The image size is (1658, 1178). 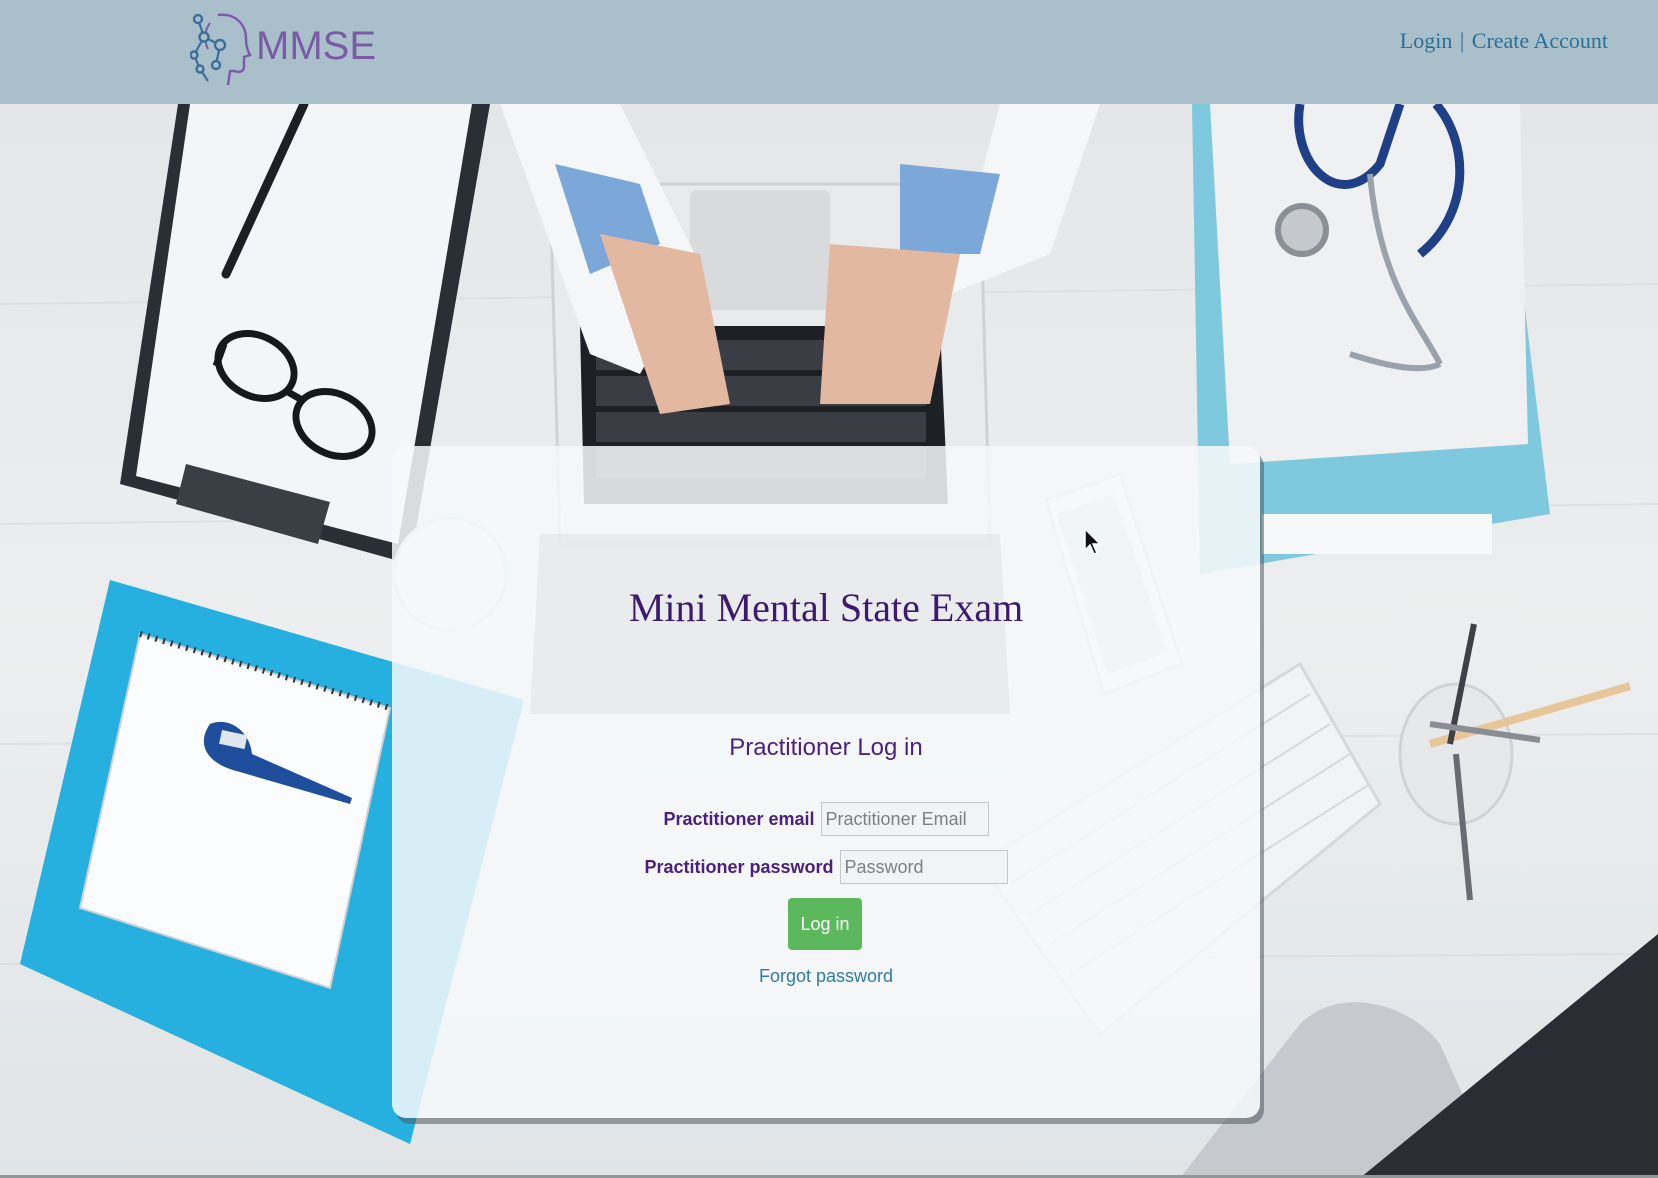 I want to click on password-label: Practitioner password, so click(x=739, y=866).